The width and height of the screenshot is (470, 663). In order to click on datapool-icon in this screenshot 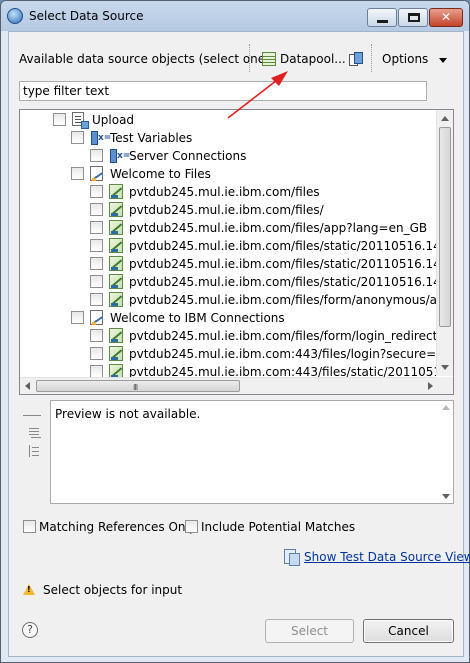, I will do `click(269, 59)`.